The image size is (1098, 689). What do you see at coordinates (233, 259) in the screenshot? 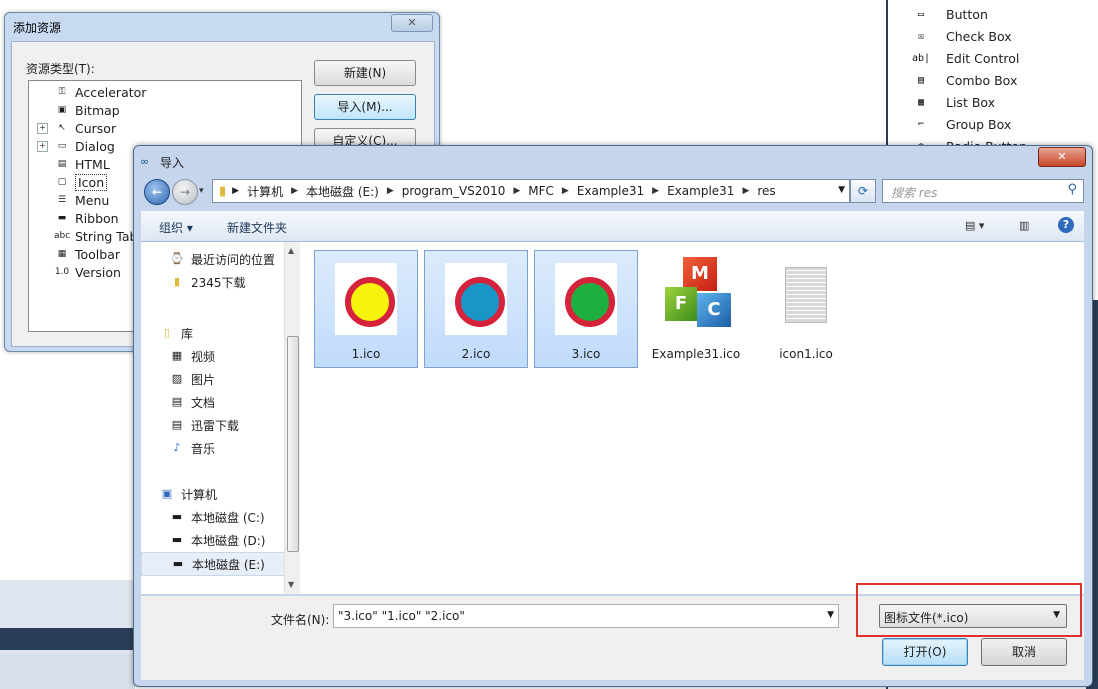
I see `nav-item-label: 最近访问的位置` at bounding box center [233, 259].